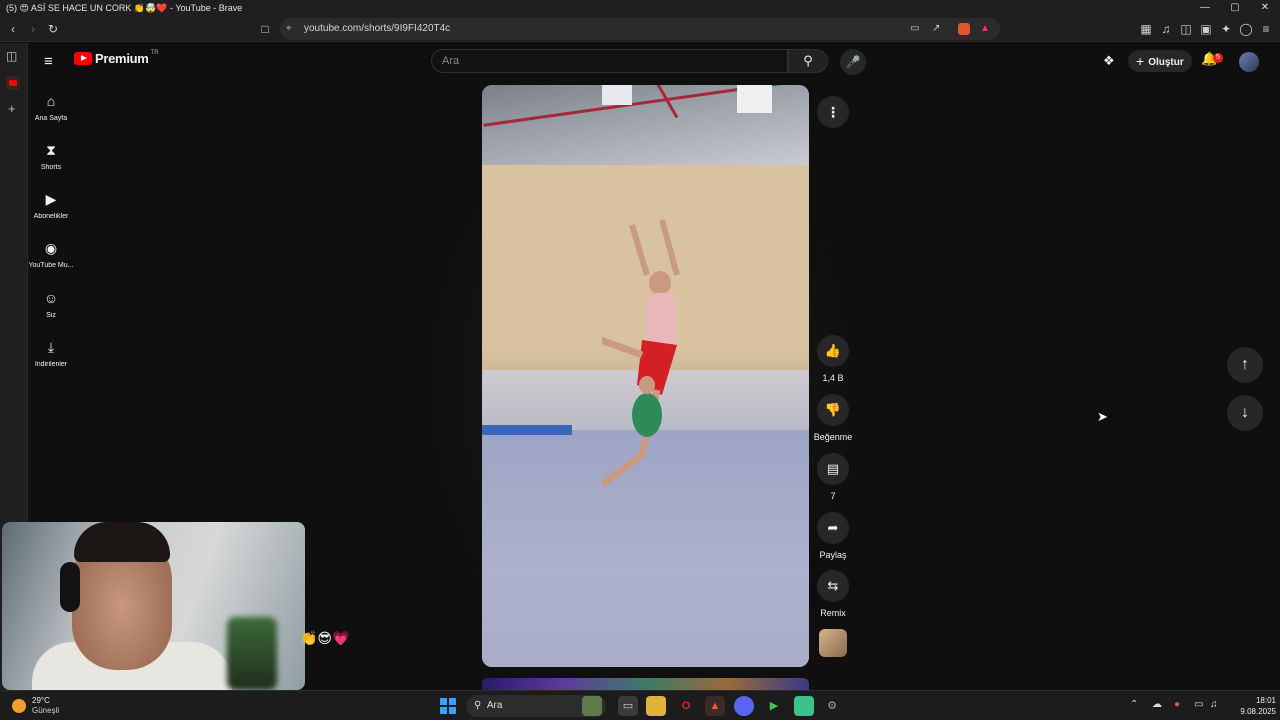  What do you see at coordinates (602, 61) in the screenshot?
I see `search-input` at bounding box center [602, 61].